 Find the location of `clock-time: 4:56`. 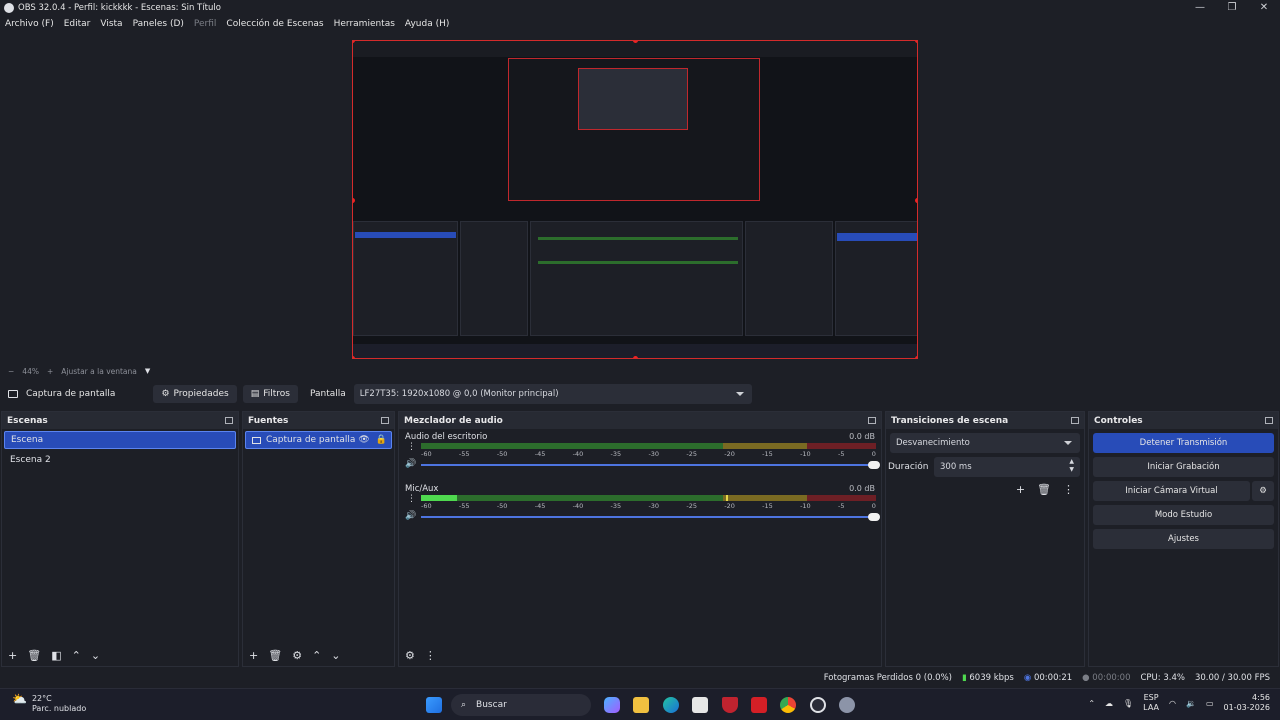

clock-time: 4:56 is located at coordinates (1261, 697).